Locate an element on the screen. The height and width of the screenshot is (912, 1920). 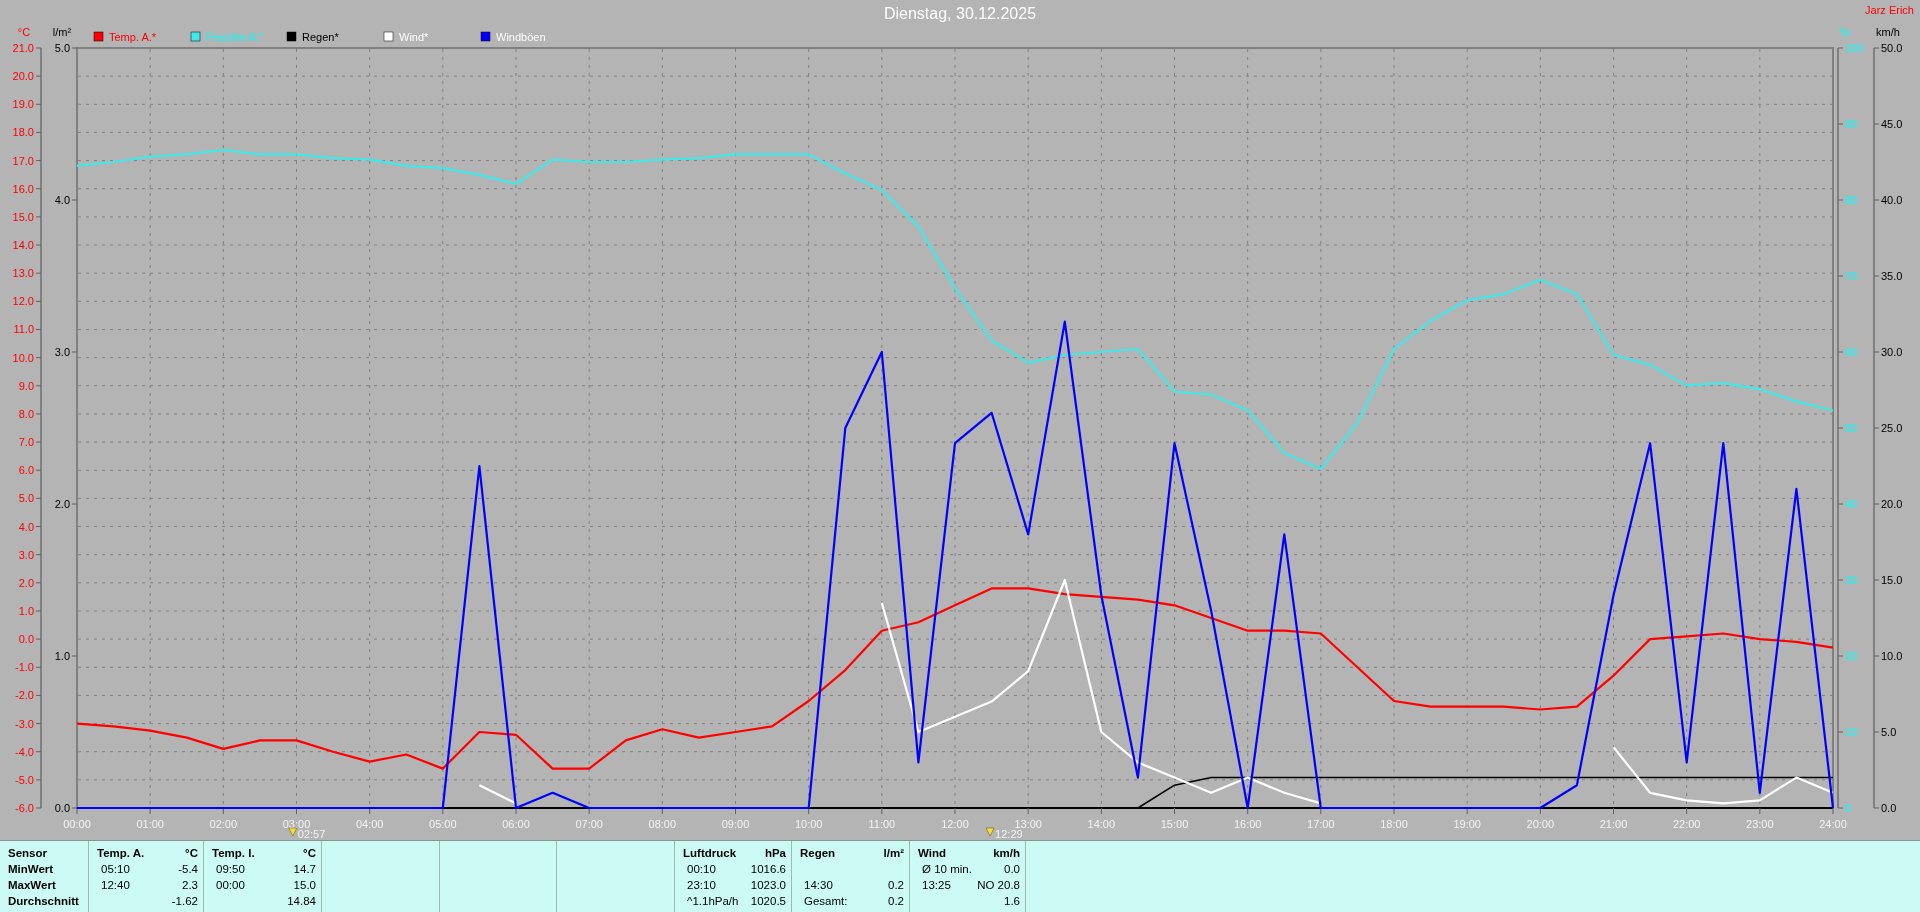
axis-label: 45.0 is located at coordinates (1892, 124).